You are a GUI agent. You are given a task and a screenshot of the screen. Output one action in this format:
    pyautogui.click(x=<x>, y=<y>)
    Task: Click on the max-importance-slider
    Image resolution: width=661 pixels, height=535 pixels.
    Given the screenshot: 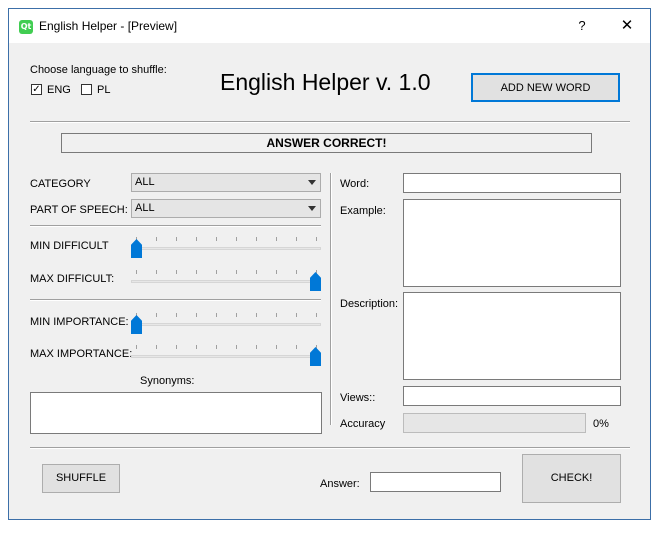 What is the action you would take?
    pyautogui.click(x=226, y=355)
    